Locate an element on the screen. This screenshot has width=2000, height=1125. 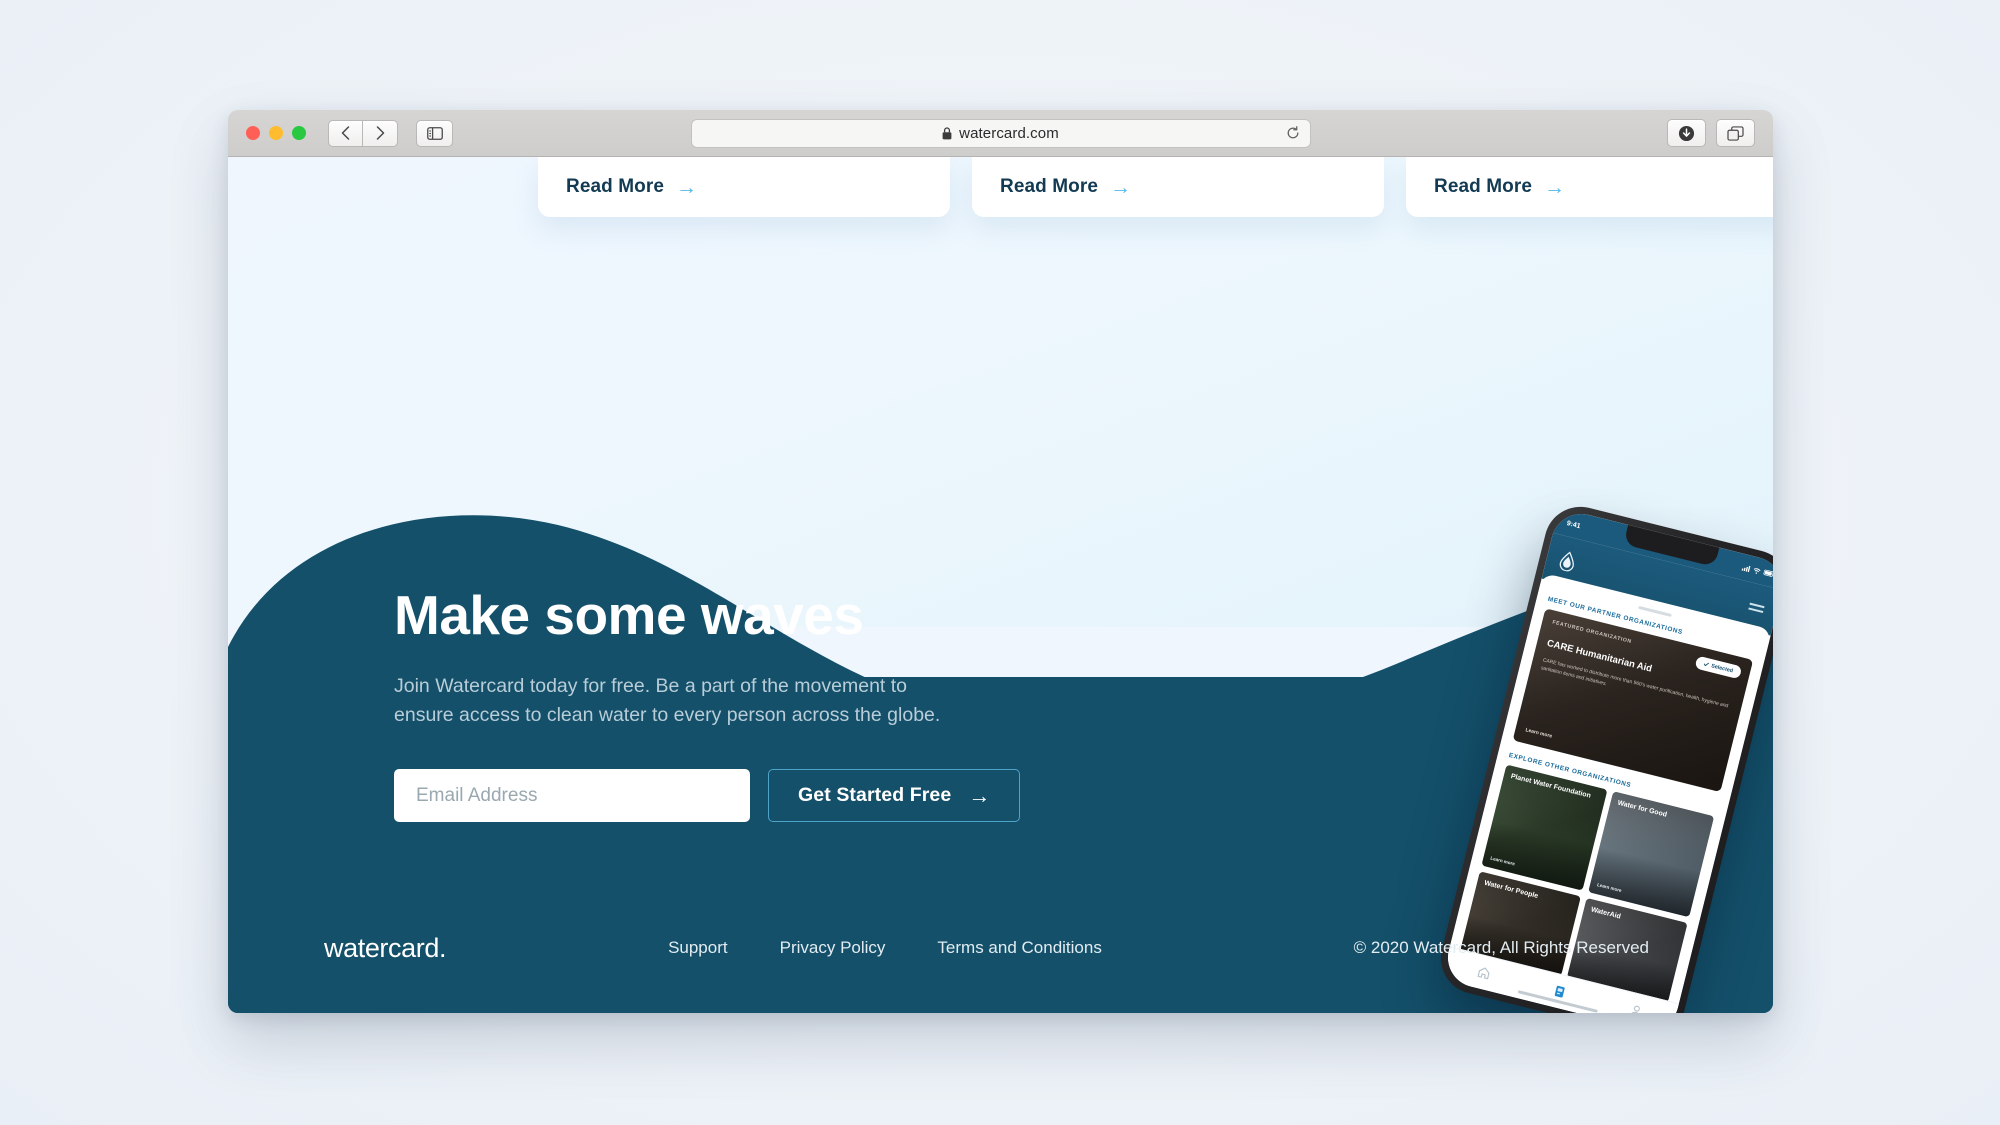
sheet-drag-handle is located at coordinates (1655, 611).